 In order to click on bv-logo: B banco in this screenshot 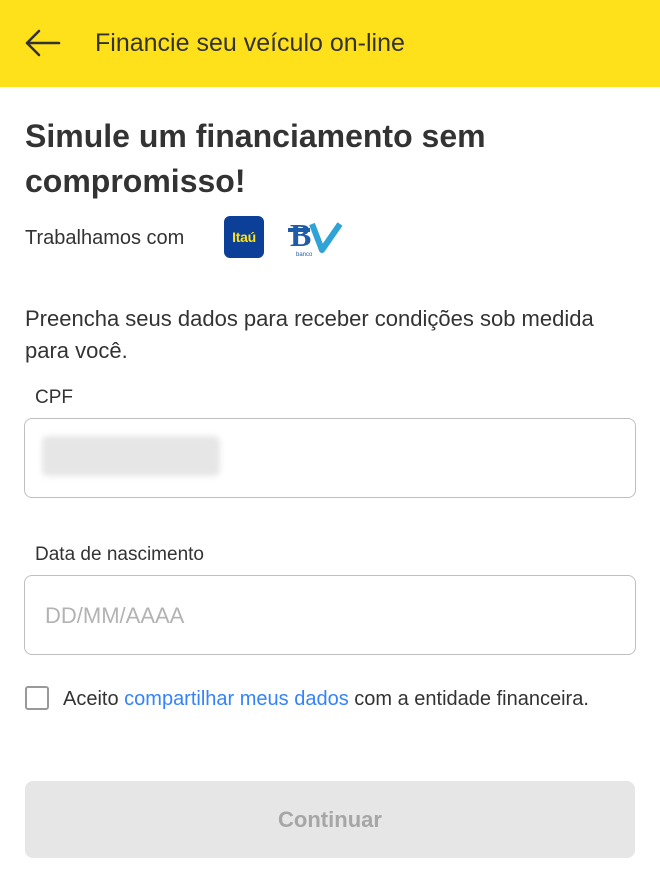, I will do `click(315, 237)`.